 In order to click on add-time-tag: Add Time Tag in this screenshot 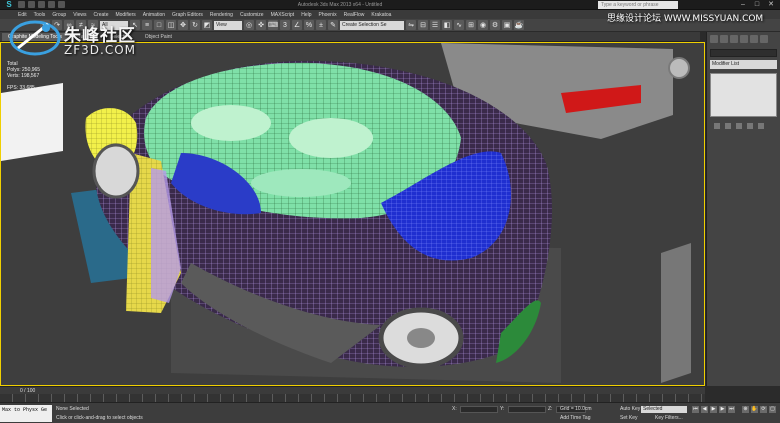, I will do `click(575, 418)`.